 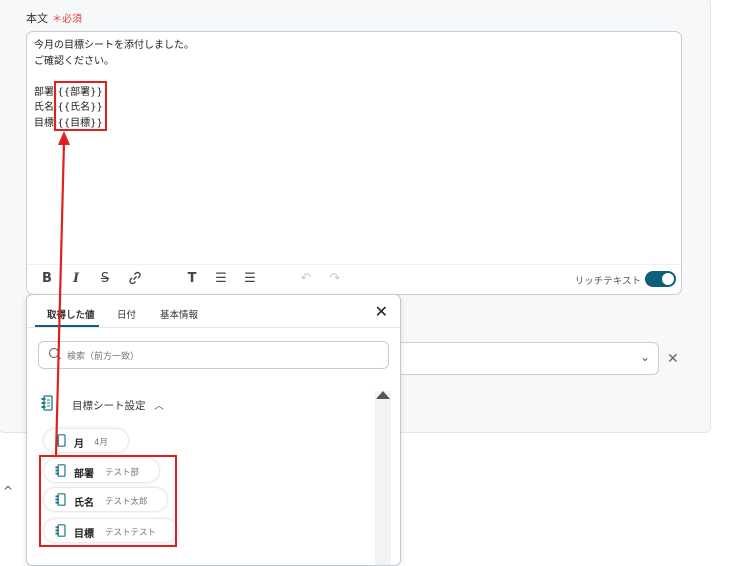 I want to click on search-icon, so click(x=54, y=353).